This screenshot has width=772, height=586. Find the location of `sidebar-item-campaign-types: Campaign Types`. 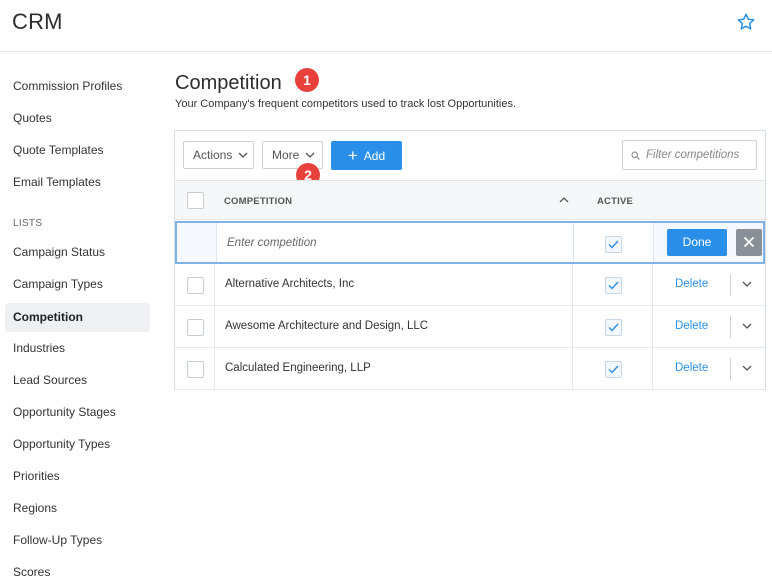

sidebar-item-campaign-types: Campaign Types is located at coordinates (77, 284).